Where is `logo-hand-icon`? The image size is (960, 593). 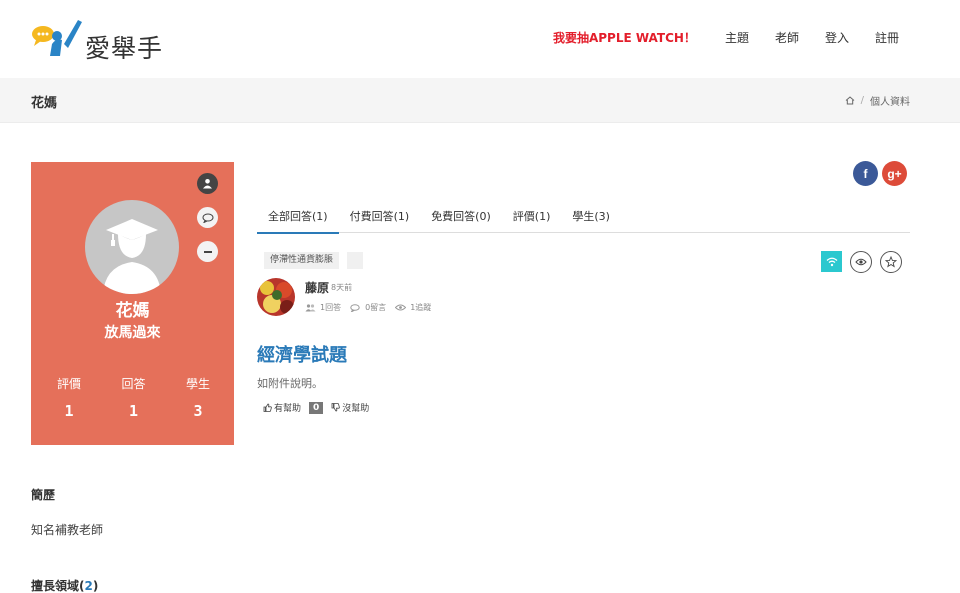 logo-hand-icon is located at coordinates (57, 38).